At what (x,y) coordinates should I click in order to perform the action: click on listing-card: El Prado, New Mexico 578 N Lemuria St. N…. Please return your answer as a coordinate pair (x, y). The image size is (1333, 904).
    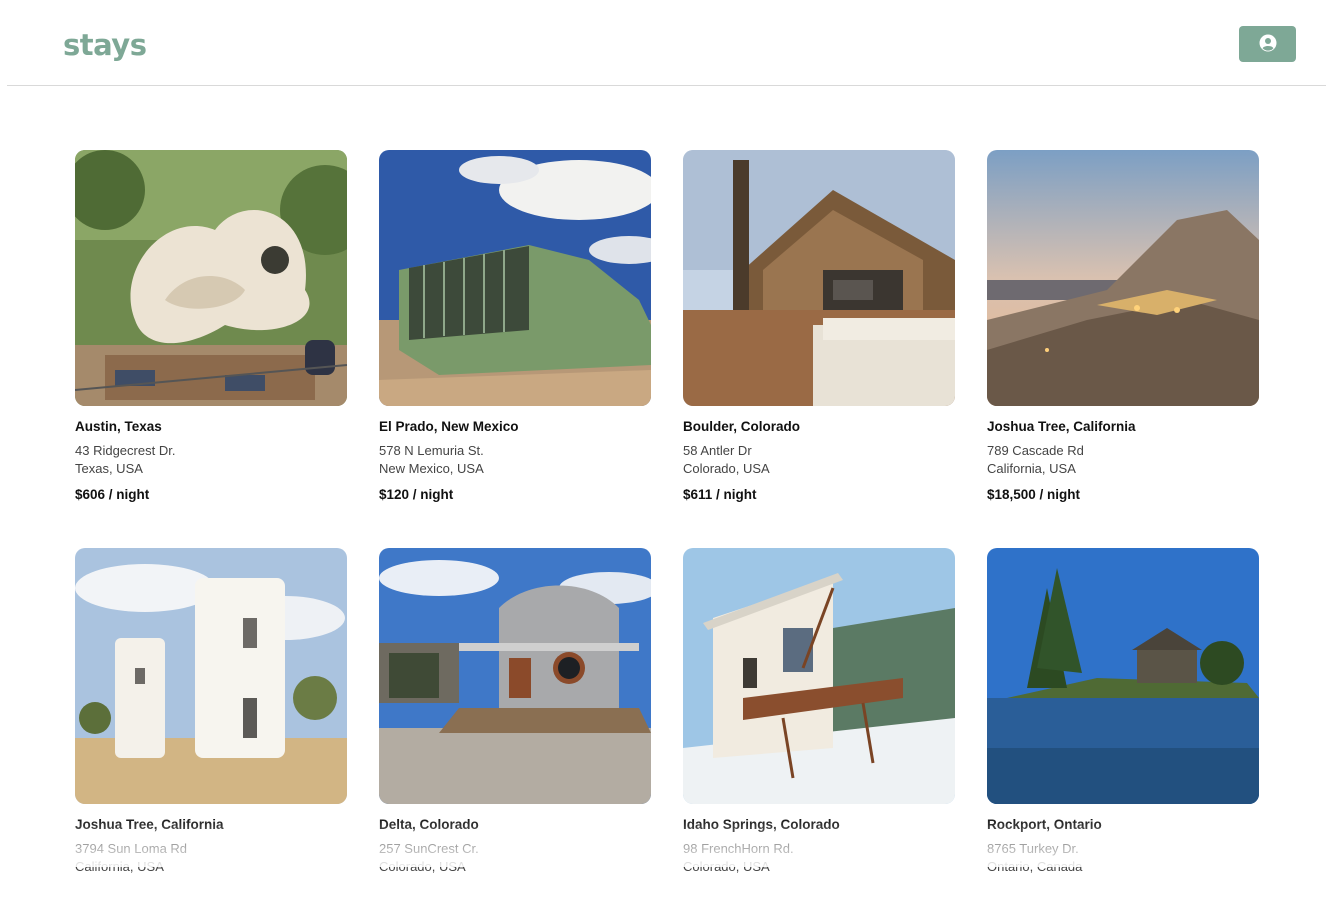
    Looking at the image, I should click on (515, 328).